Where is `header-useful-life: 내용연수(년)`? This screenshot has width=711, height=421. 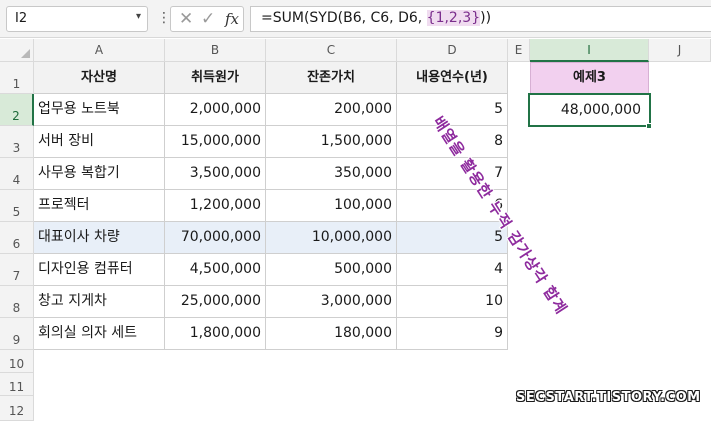
header-useful-life: 내용연수(년) is located at coordinates (452, 78).